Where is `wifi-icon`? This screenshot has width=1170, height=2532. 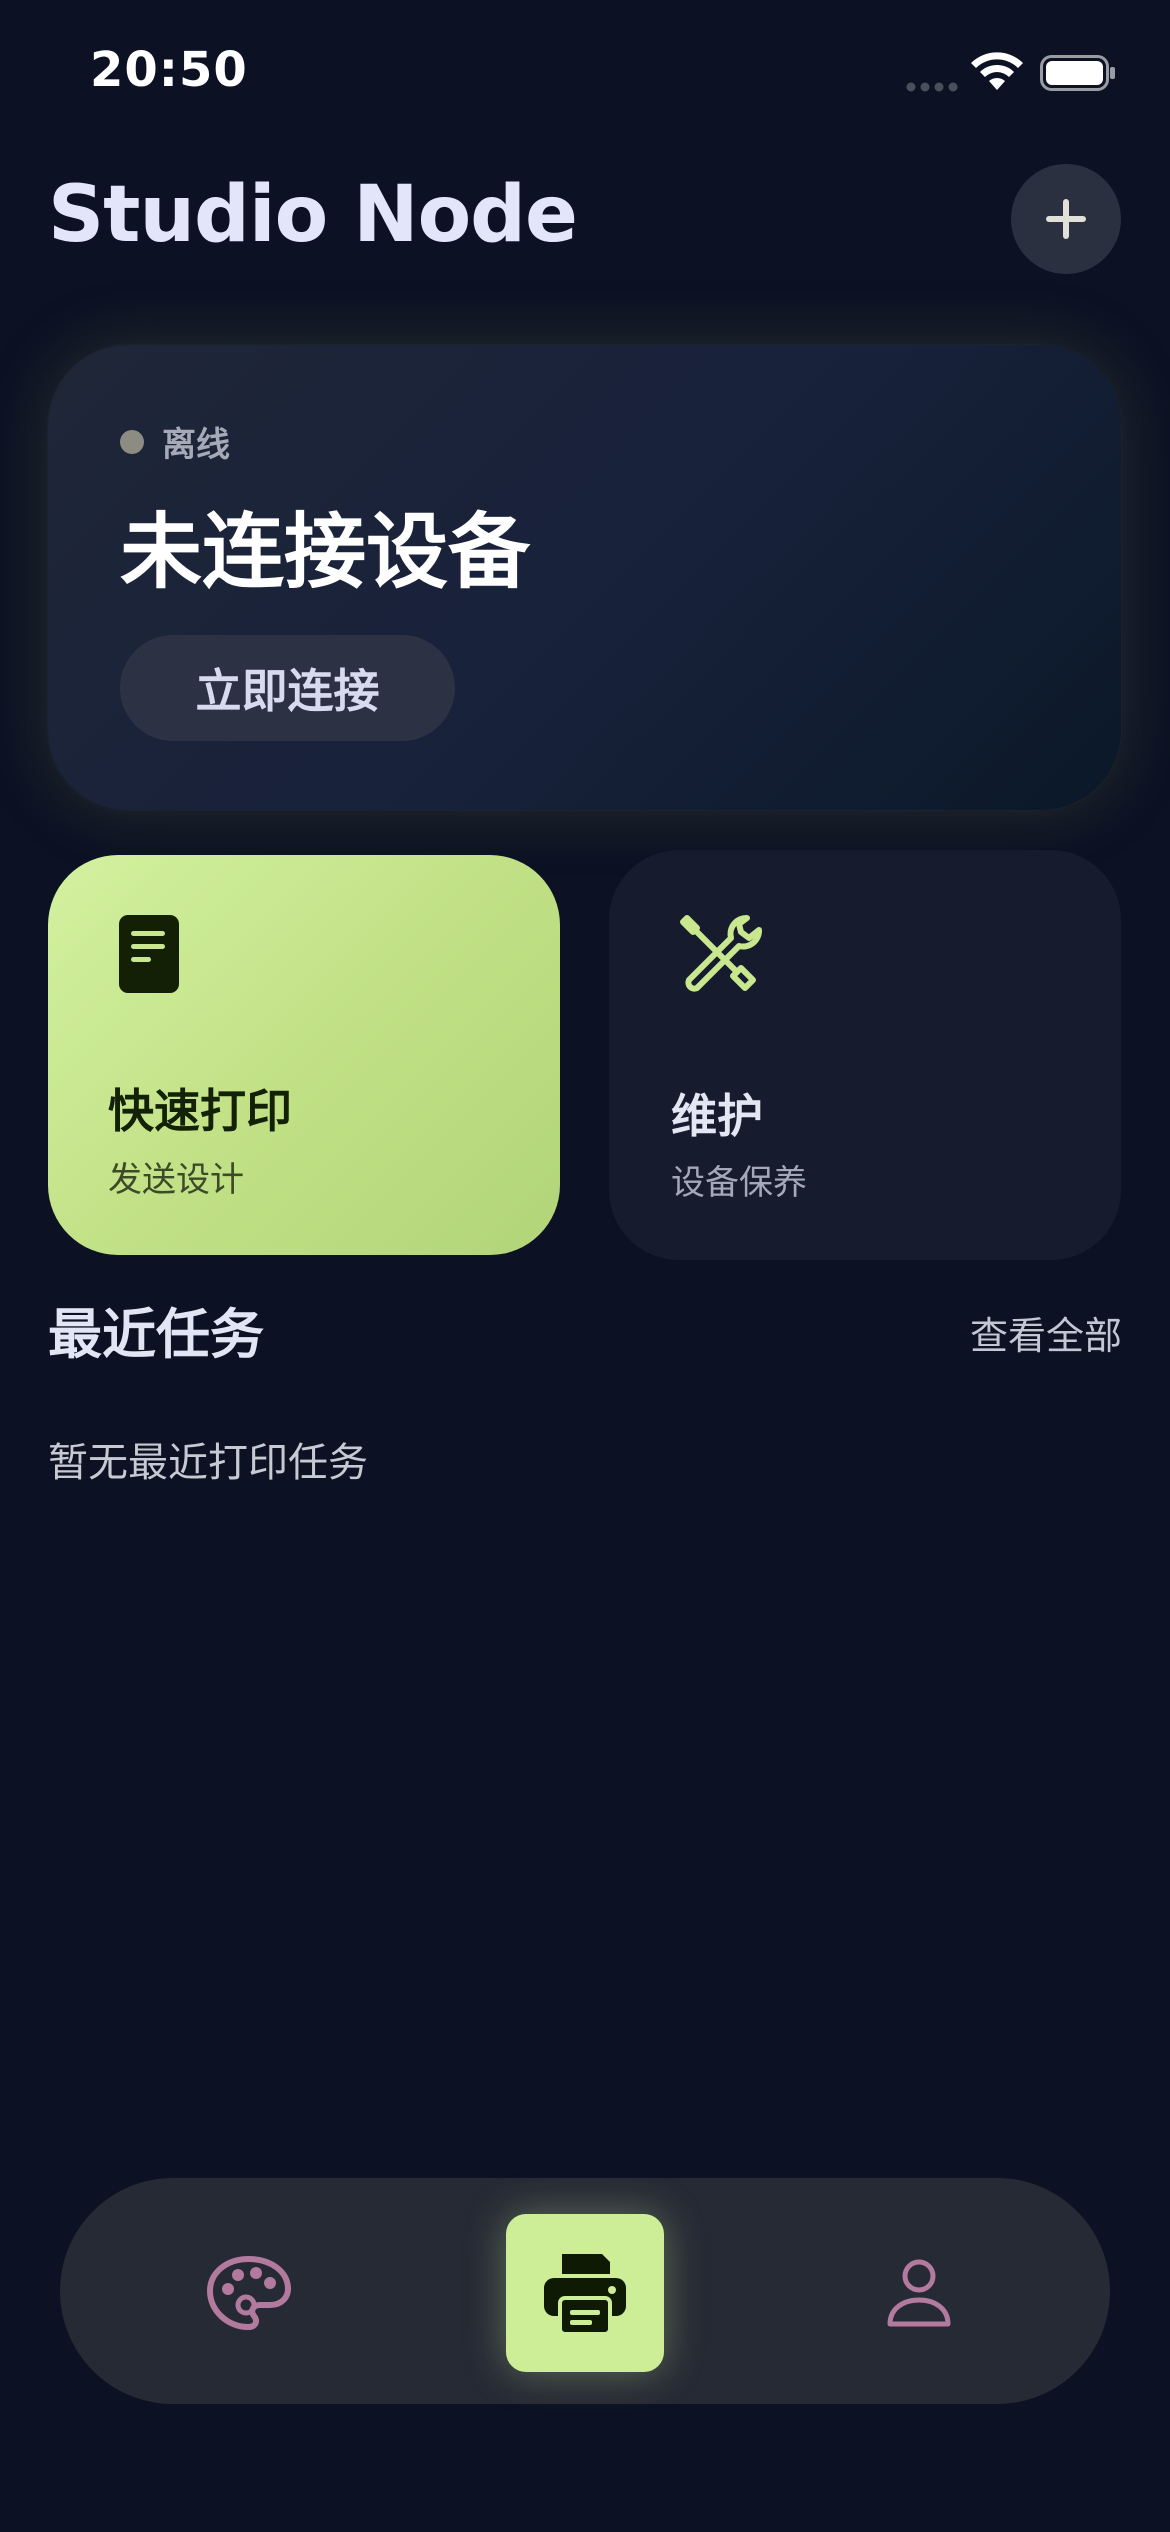 wifi-icon is located at coordinates (997, 71).